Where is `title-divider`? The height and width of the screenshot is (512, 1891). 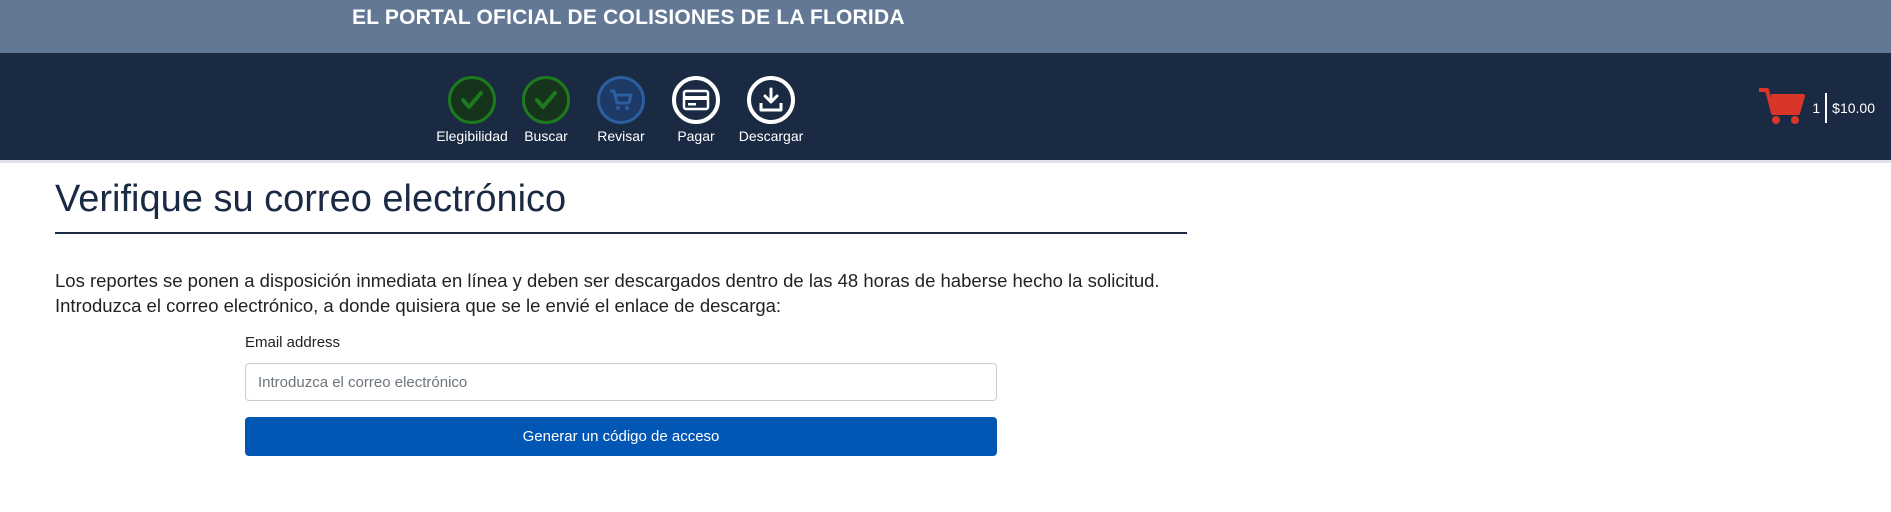
title-divider is located at coordinates (621, 233).